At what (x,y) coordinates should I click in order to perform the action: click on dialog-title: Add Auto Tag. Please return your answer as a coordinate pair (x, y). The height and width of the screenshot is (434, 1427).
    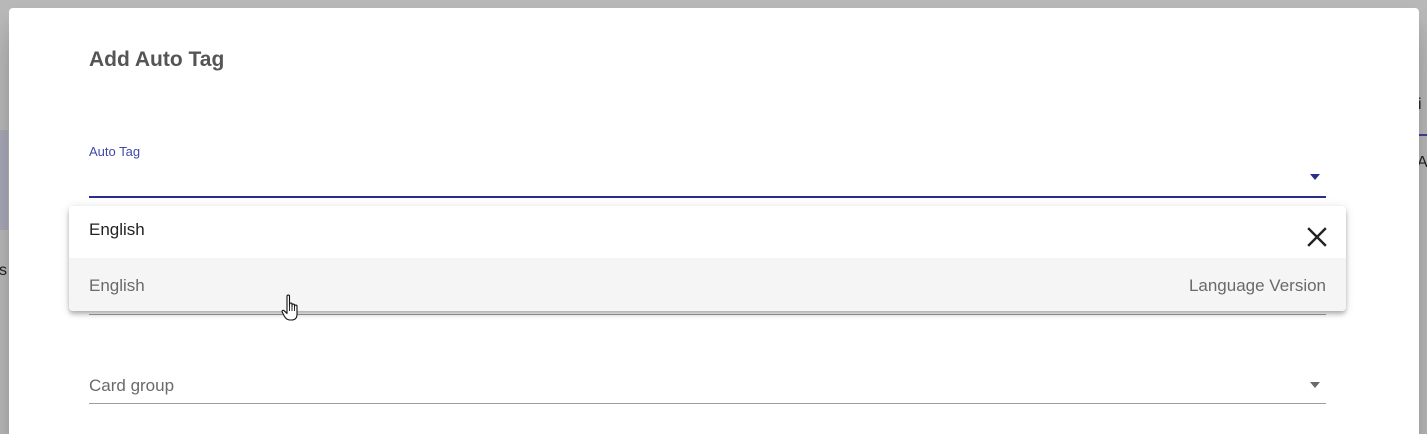
    Looking at the image, I should click on (157, 59).